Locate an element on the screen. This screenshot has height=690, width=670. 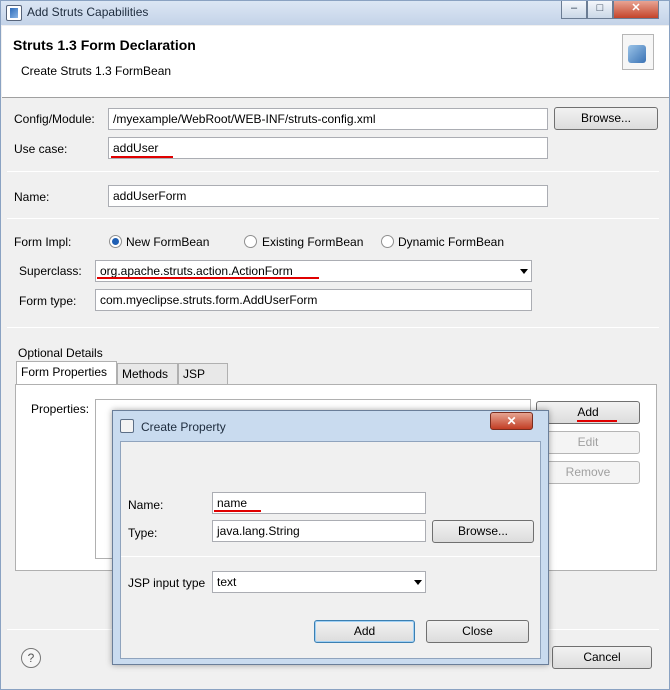
window-titlebar: Add Struts Capabilities – □ ✕ is located at coordinates (335, 13).